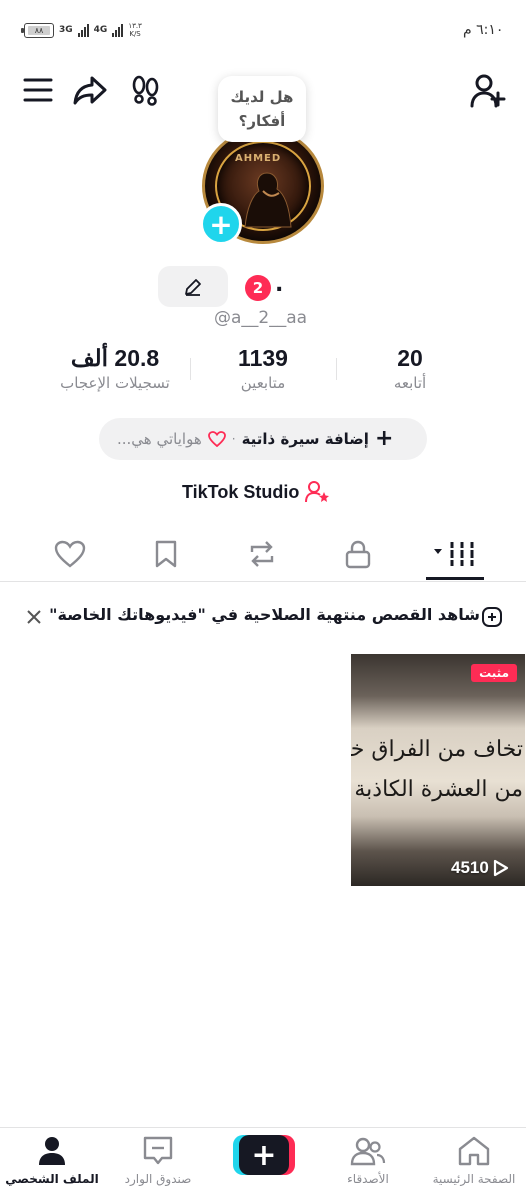 The width and height of the screenshot is (526, 1198). Describe the element at coordinates (474, 1151) in the screenshot. I see `home-icon` at that location.